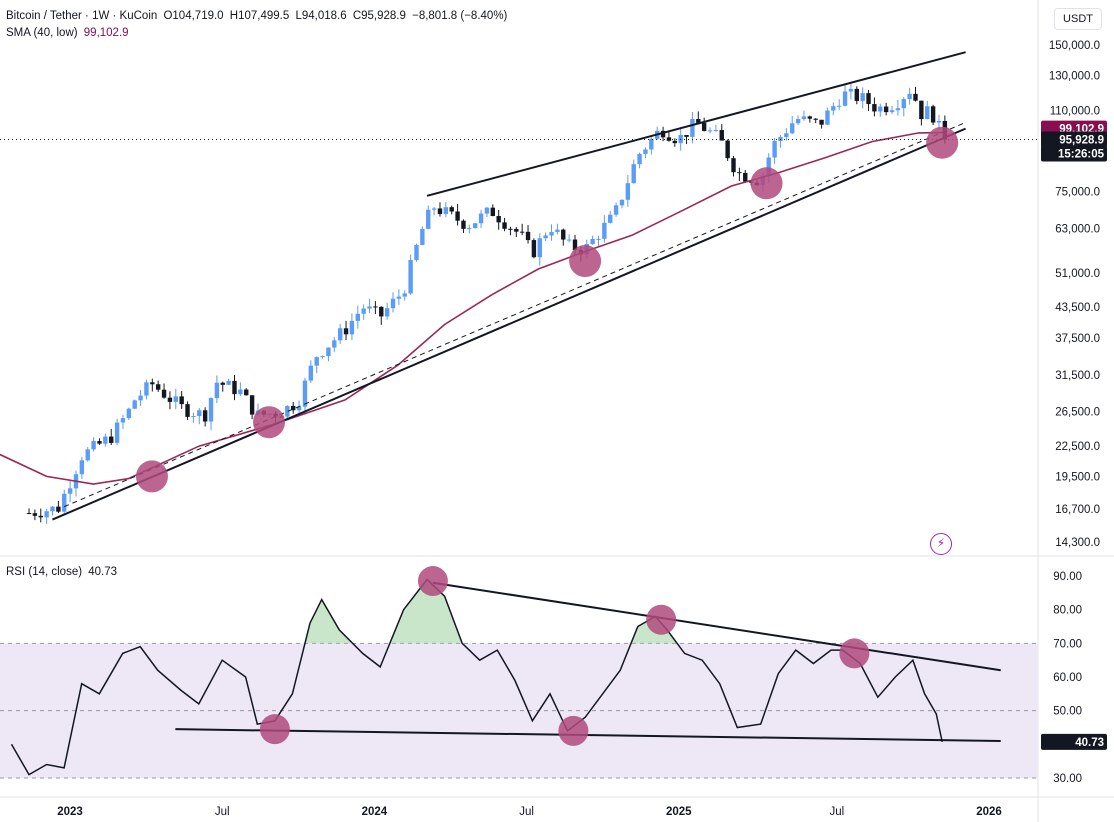  Describe the element at coordinates (1077, 193) in the screenshot. I see `price-tick-label: 75,000.0` at that location.